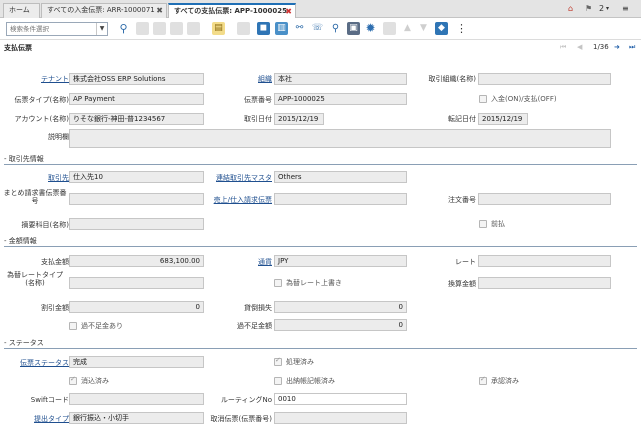  I want to click on trxdate-field: 2015/12/19, so click(299, 119).